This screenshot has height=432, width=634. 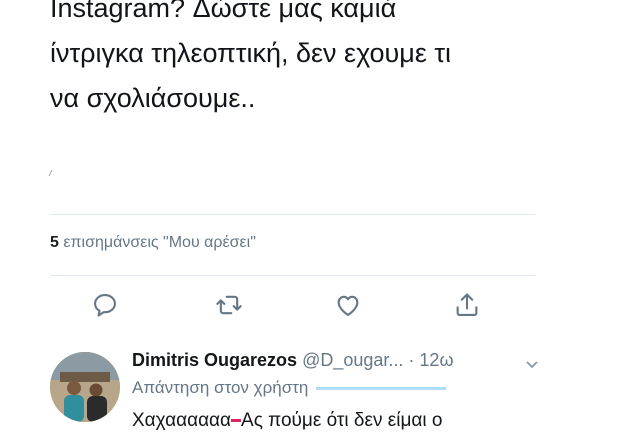 What do you see at coordinates (220, 387) in the screenshot?
I see `reply-to-label: Απάντηση στον χρήστη` at bounding box center [220, 387].